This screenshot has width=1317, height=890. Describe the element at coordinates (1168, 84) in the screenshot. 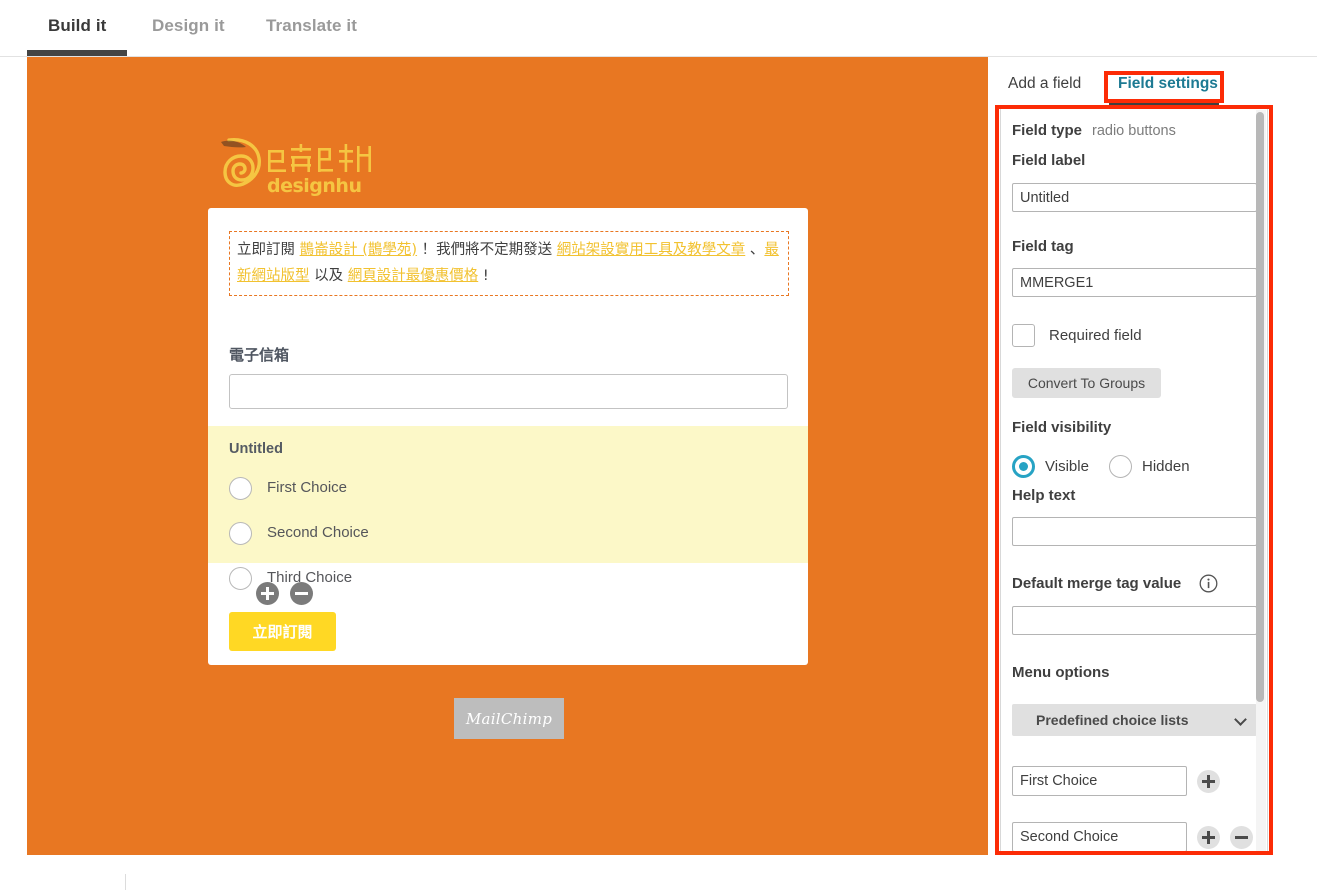

I see `tab-field-settings: Field settings` at that location.